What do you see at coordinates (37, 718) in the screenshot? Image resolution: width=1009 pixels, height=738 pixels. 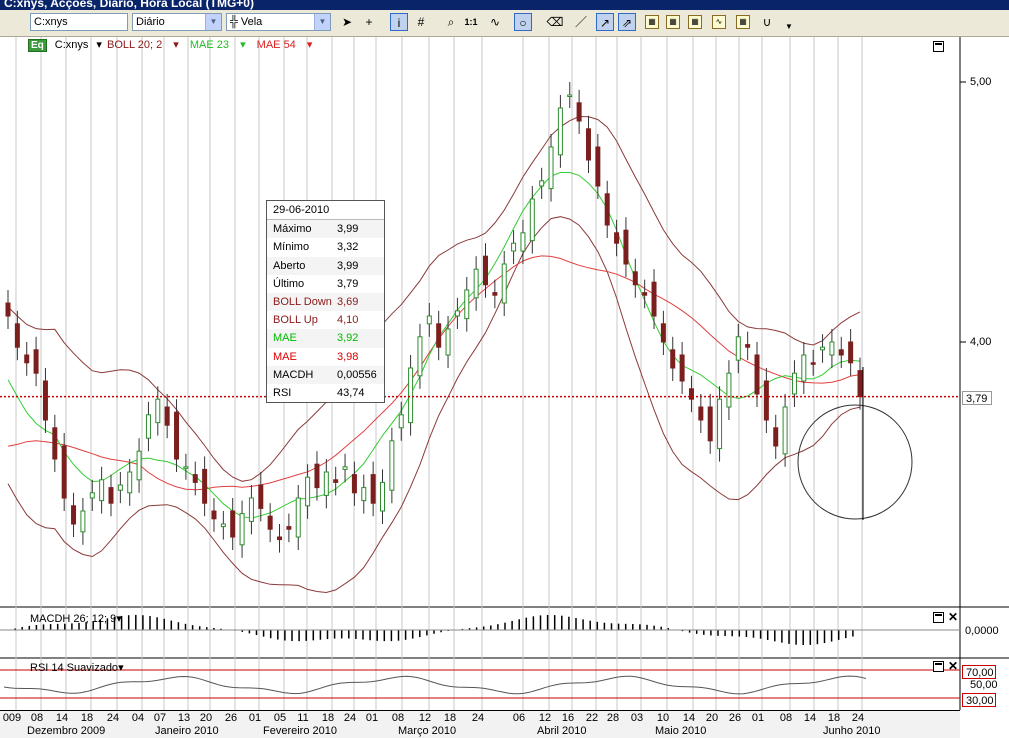 I see `date-tick-label: 08` at bounding box center [37, 718].